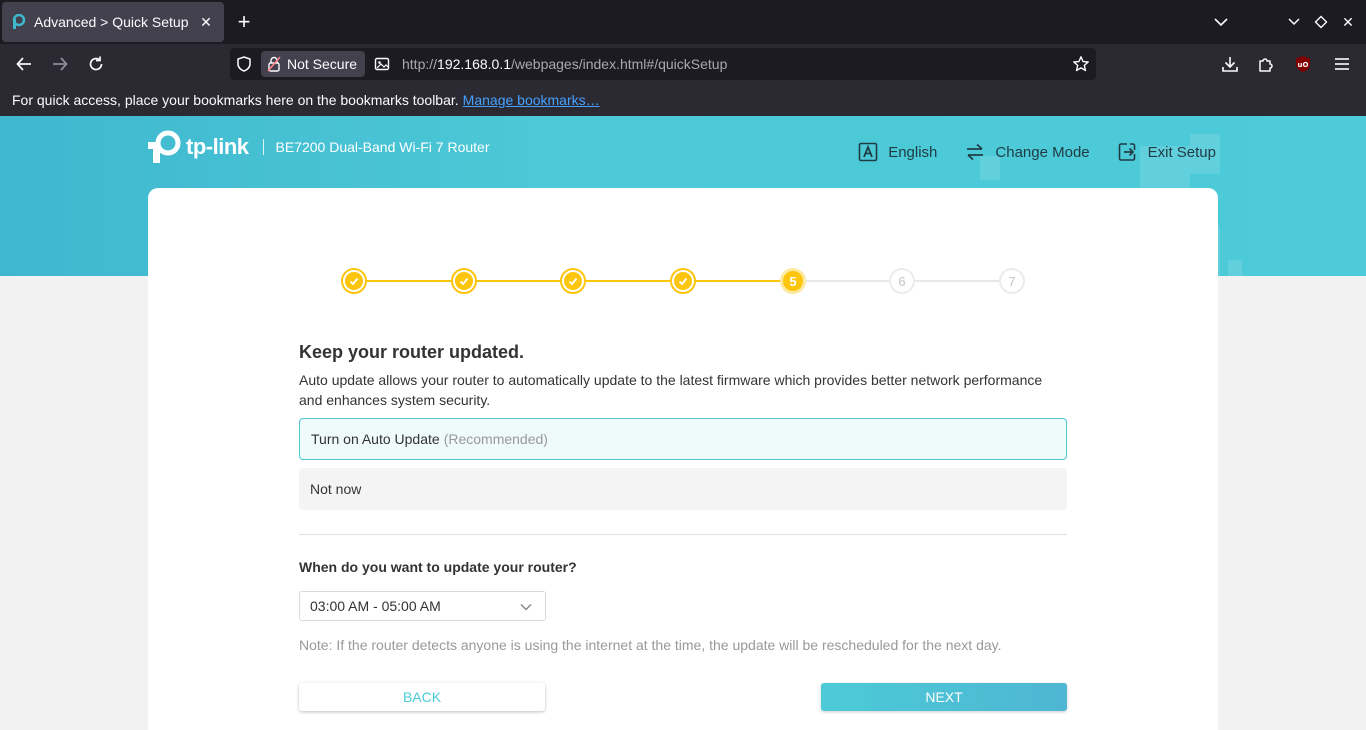 This screenshot has width=1366, height=730. Describe the element at coordinates (944, 697) in the screenshot. I see `next-button: NEXT` at that location.